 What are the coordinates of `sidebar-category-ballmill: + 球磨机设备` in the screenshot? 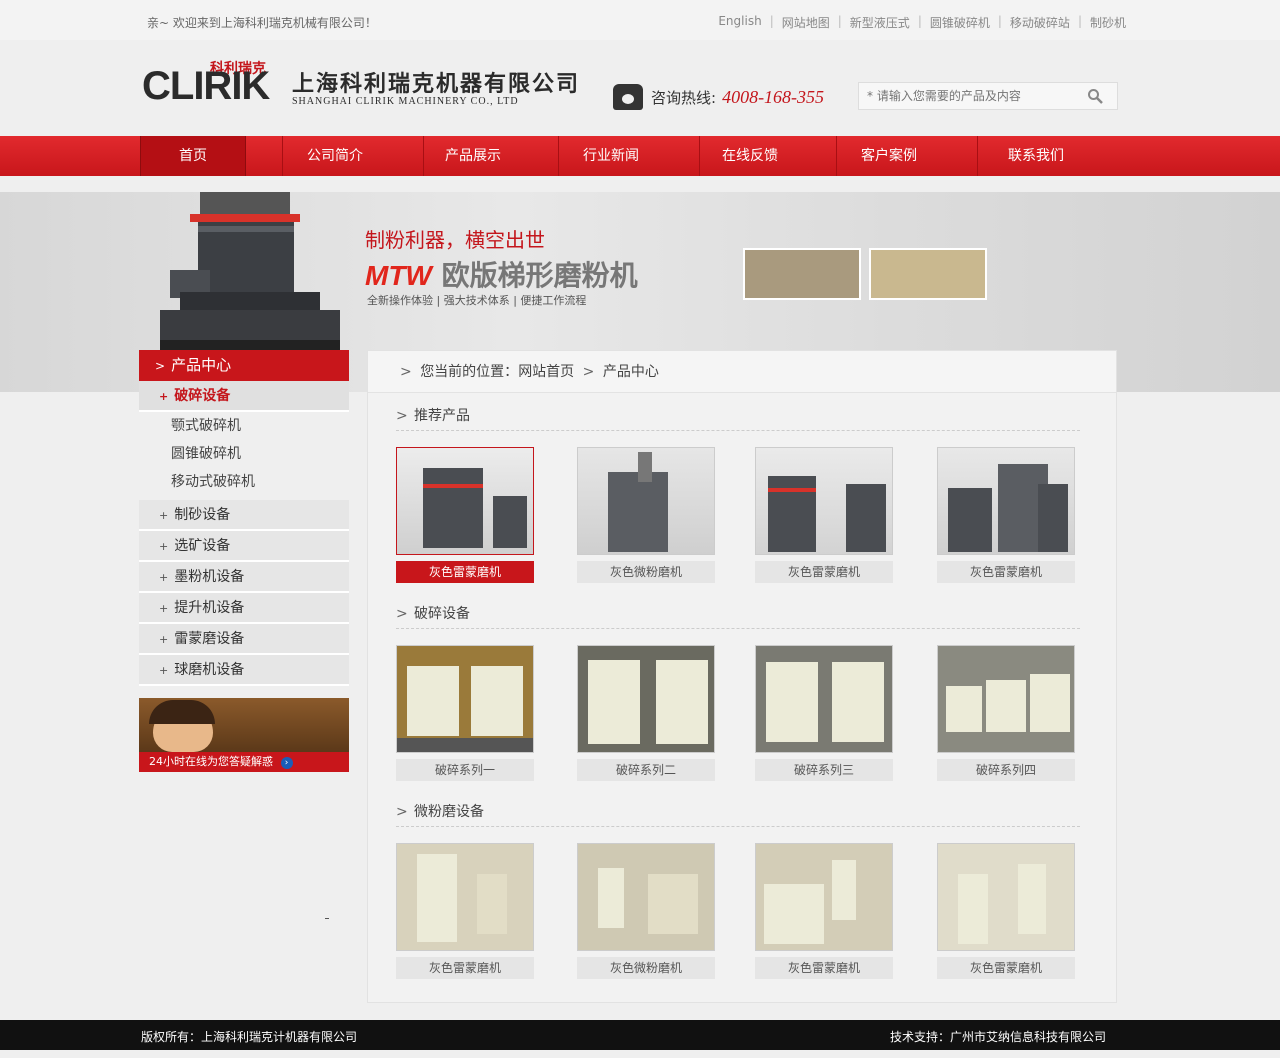 It's located at (244, 670).